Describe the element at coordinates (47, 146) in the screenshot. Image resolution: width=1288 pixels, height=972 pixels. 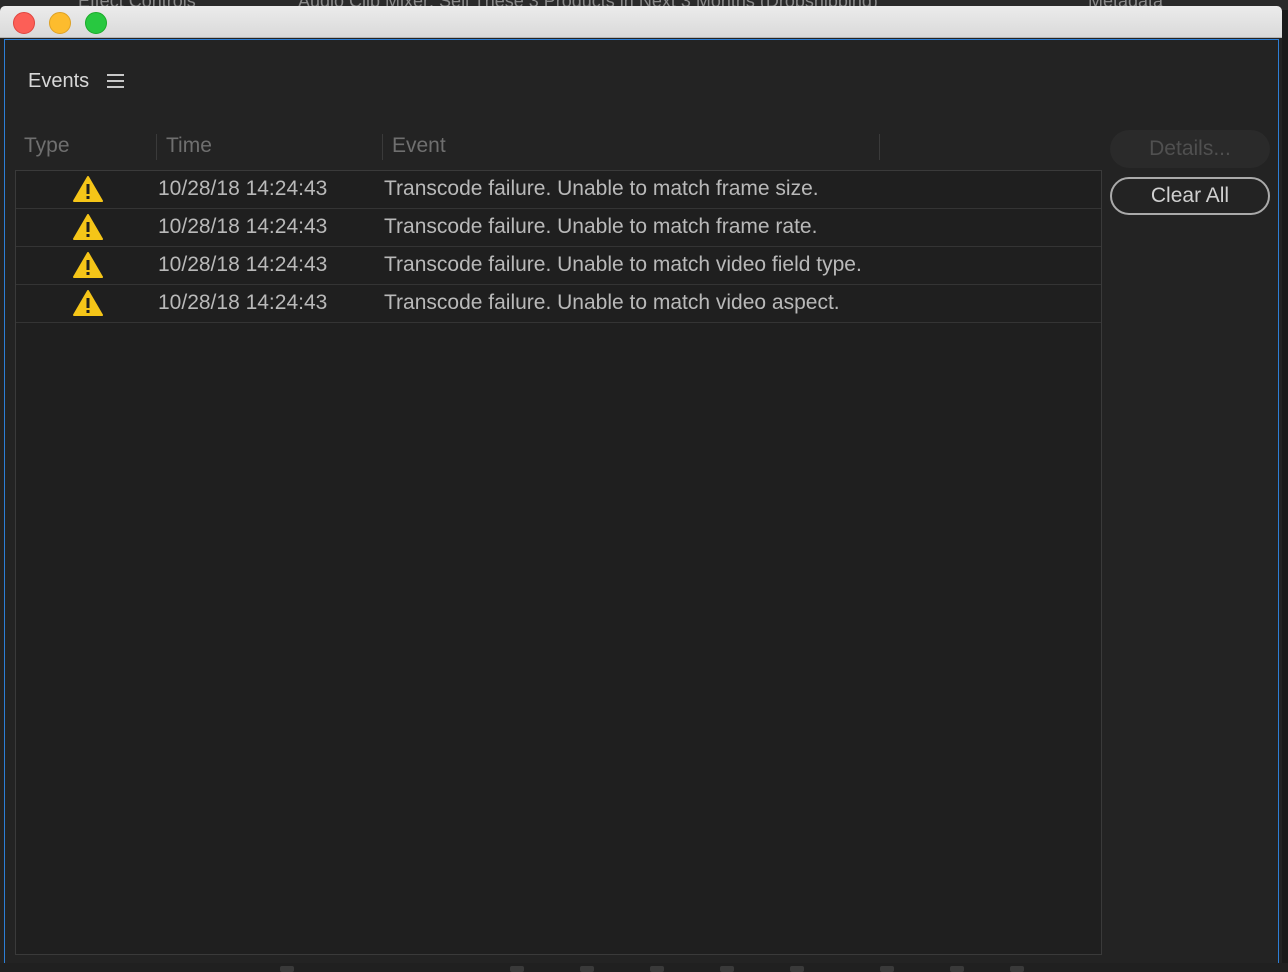
I see `column-header-type: Type` at that location.